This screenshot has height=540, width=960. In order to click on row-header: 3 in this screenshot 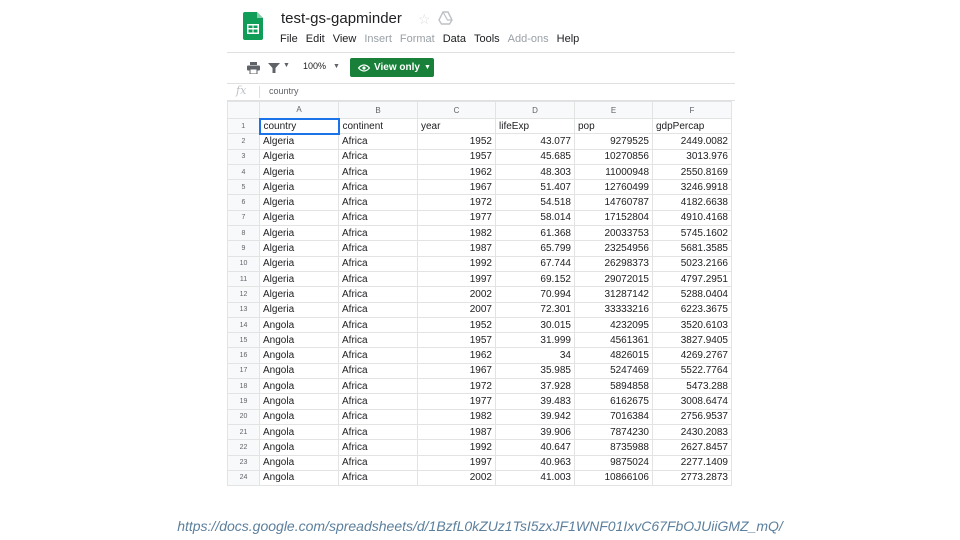, I will do `click(243, 156)`.